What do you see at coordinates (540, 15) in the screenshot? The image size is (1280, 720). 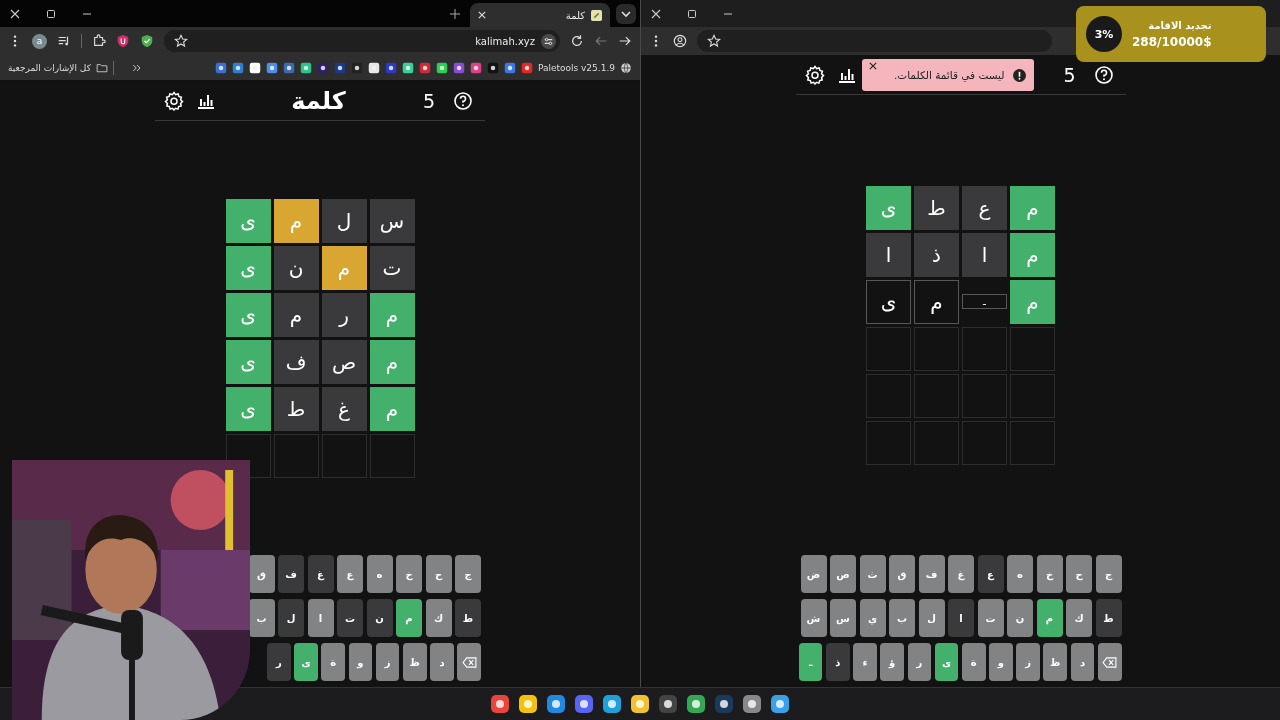 I see `browser-tab: كلمة` at bounding box center [540, 15].